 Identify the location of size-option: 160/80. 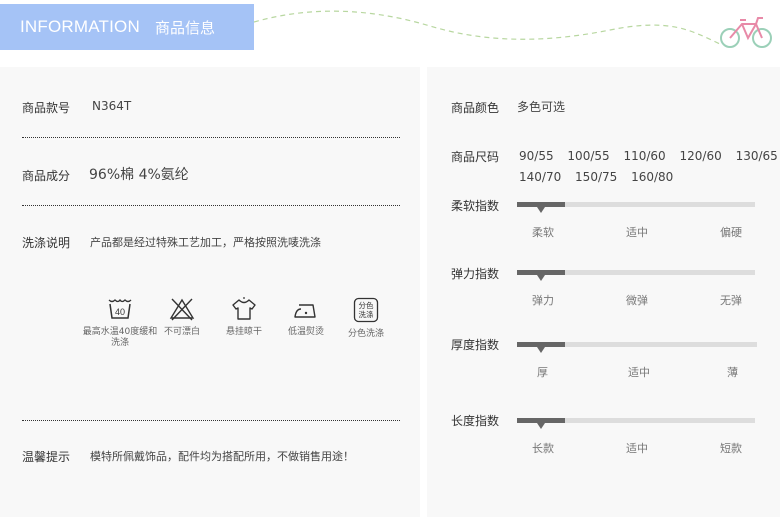
(652, 177).